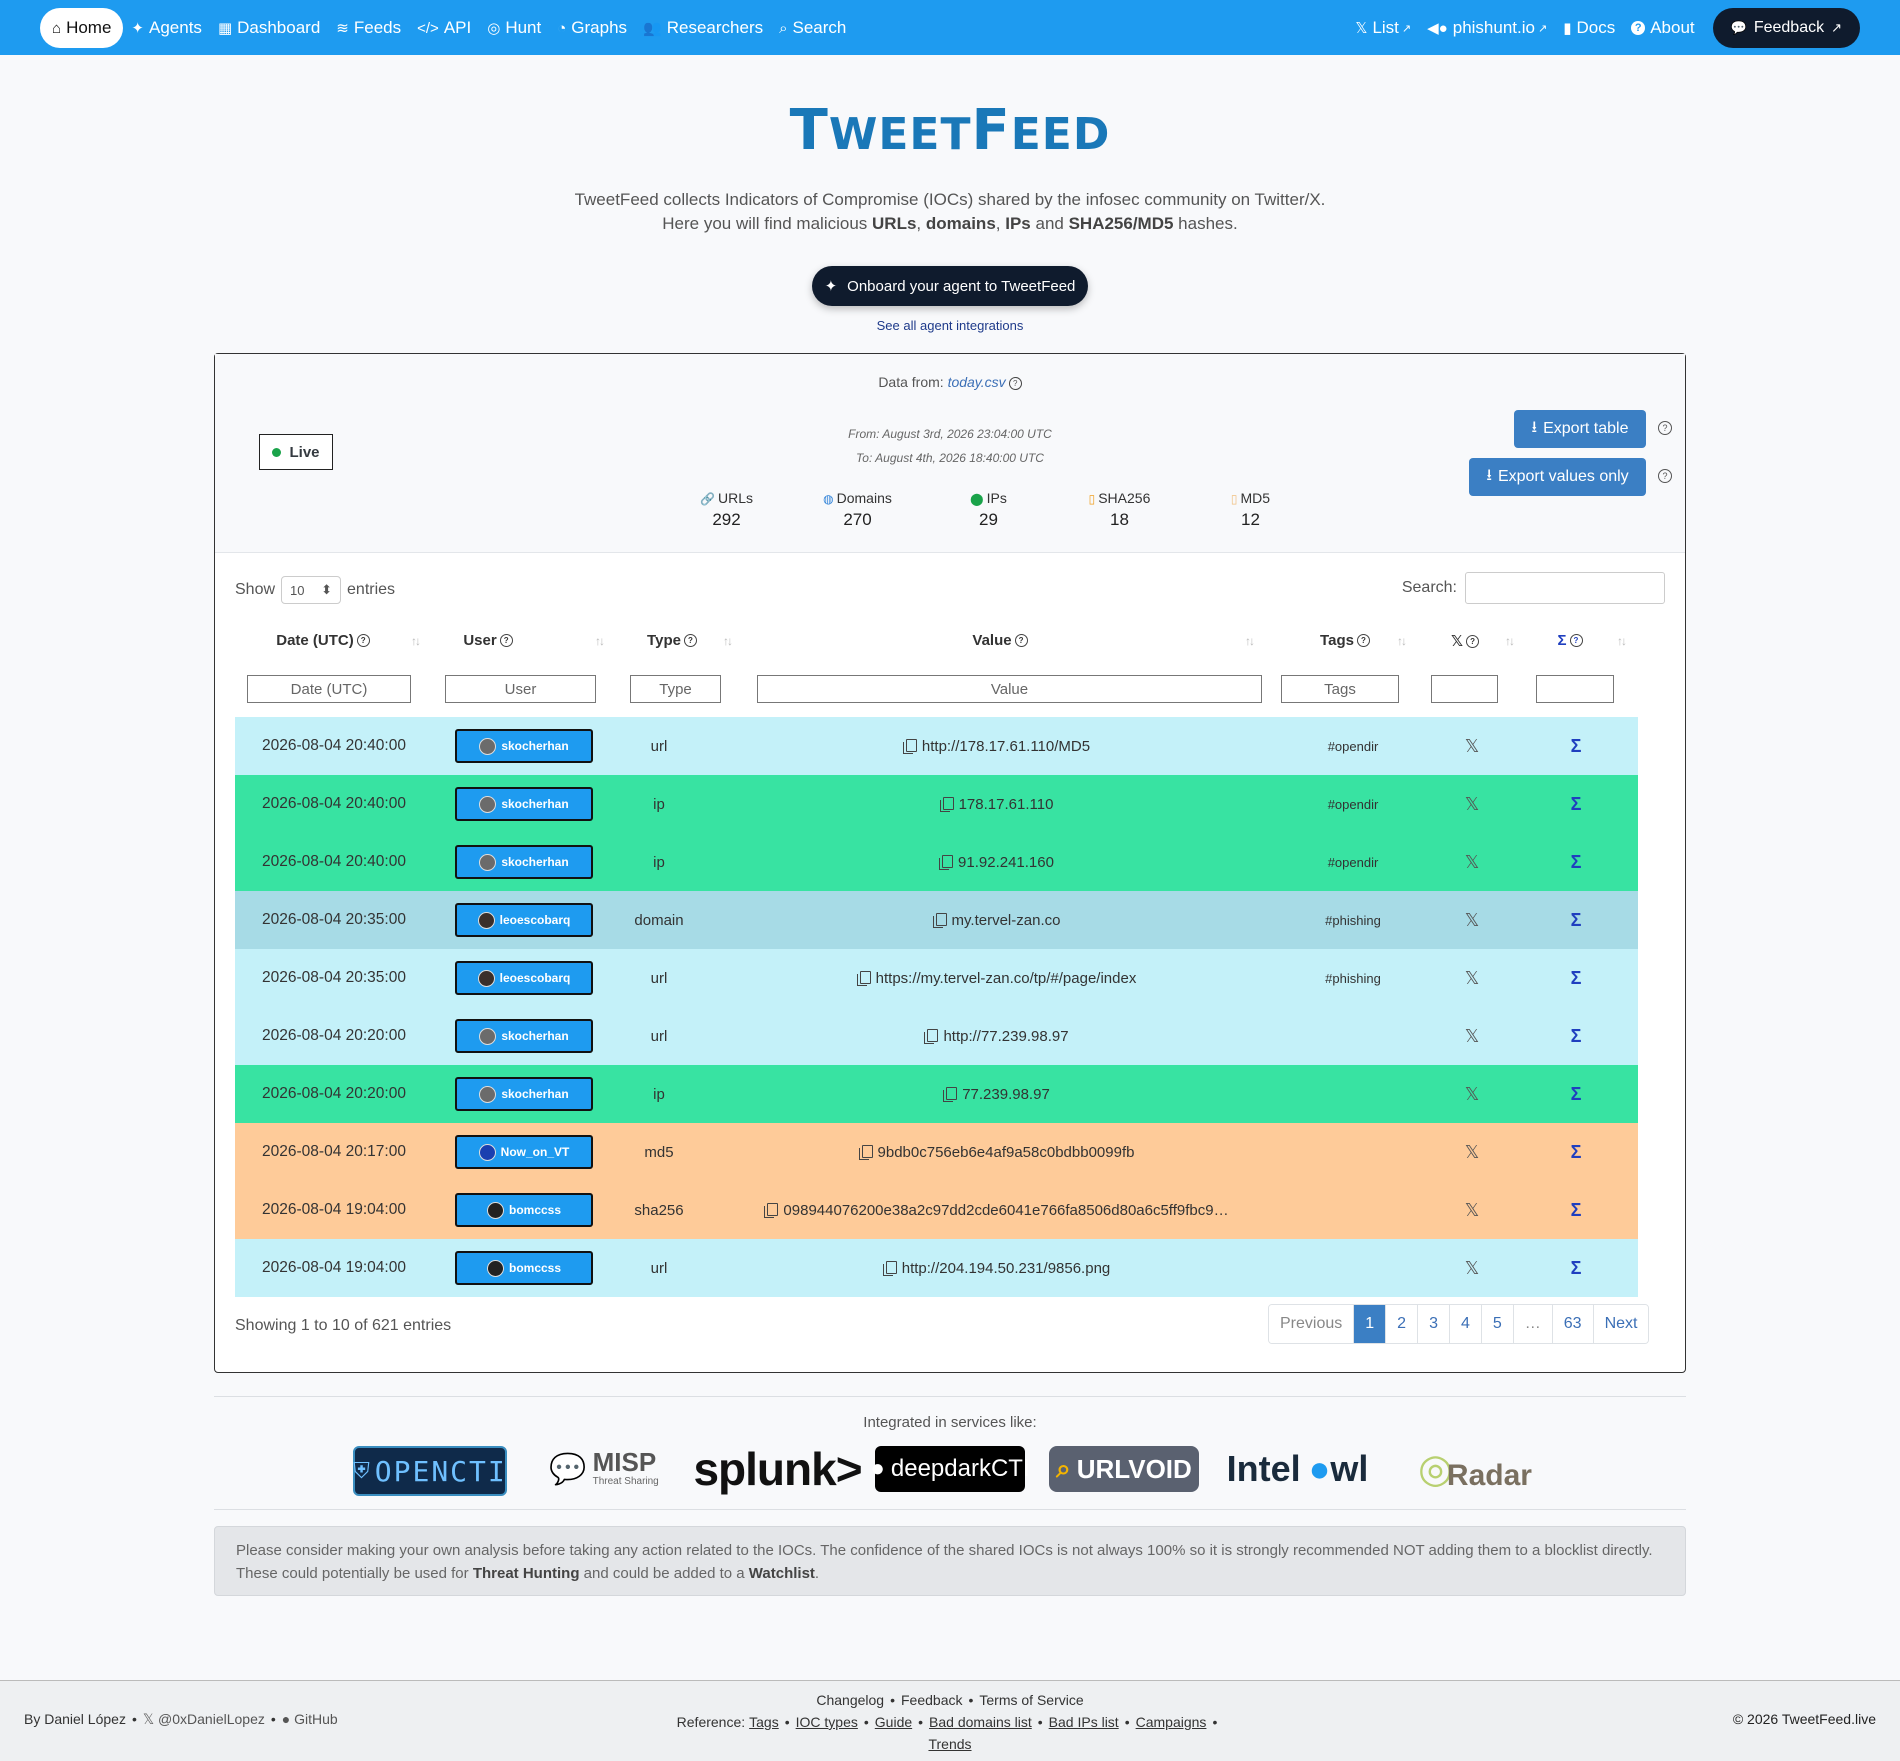  I want to click on misp-logo: 💬 MISP Threat Sharing, so click(604, 1469).